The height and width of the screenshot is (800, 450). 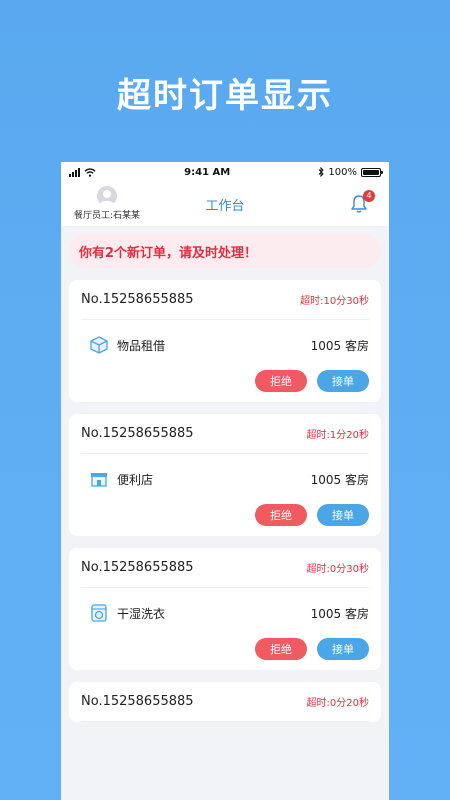 I want to click on user-name: 餐厅员工:石某某, so click(x=107, y=216).